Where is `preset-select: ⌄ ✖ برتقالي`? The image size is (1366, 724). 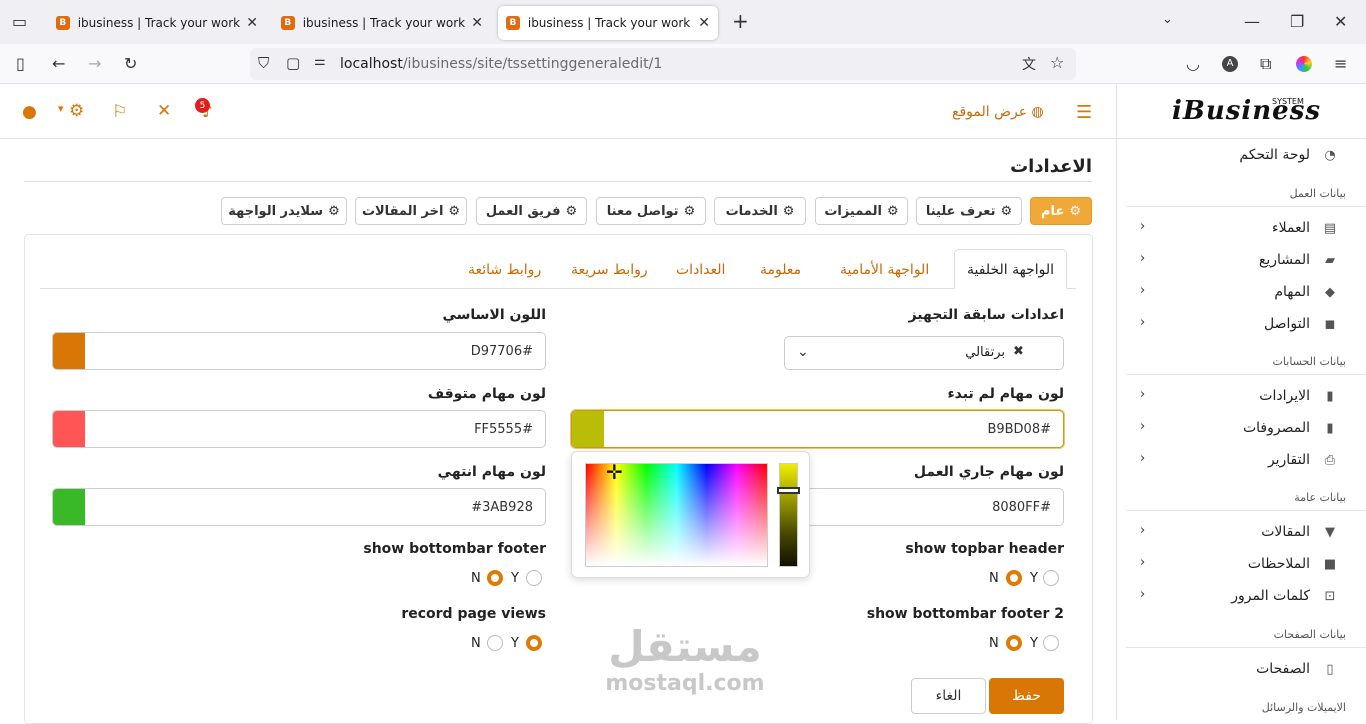 preset-select: ⌄ ✖ برتقالي is located at coordinates (924, 353).